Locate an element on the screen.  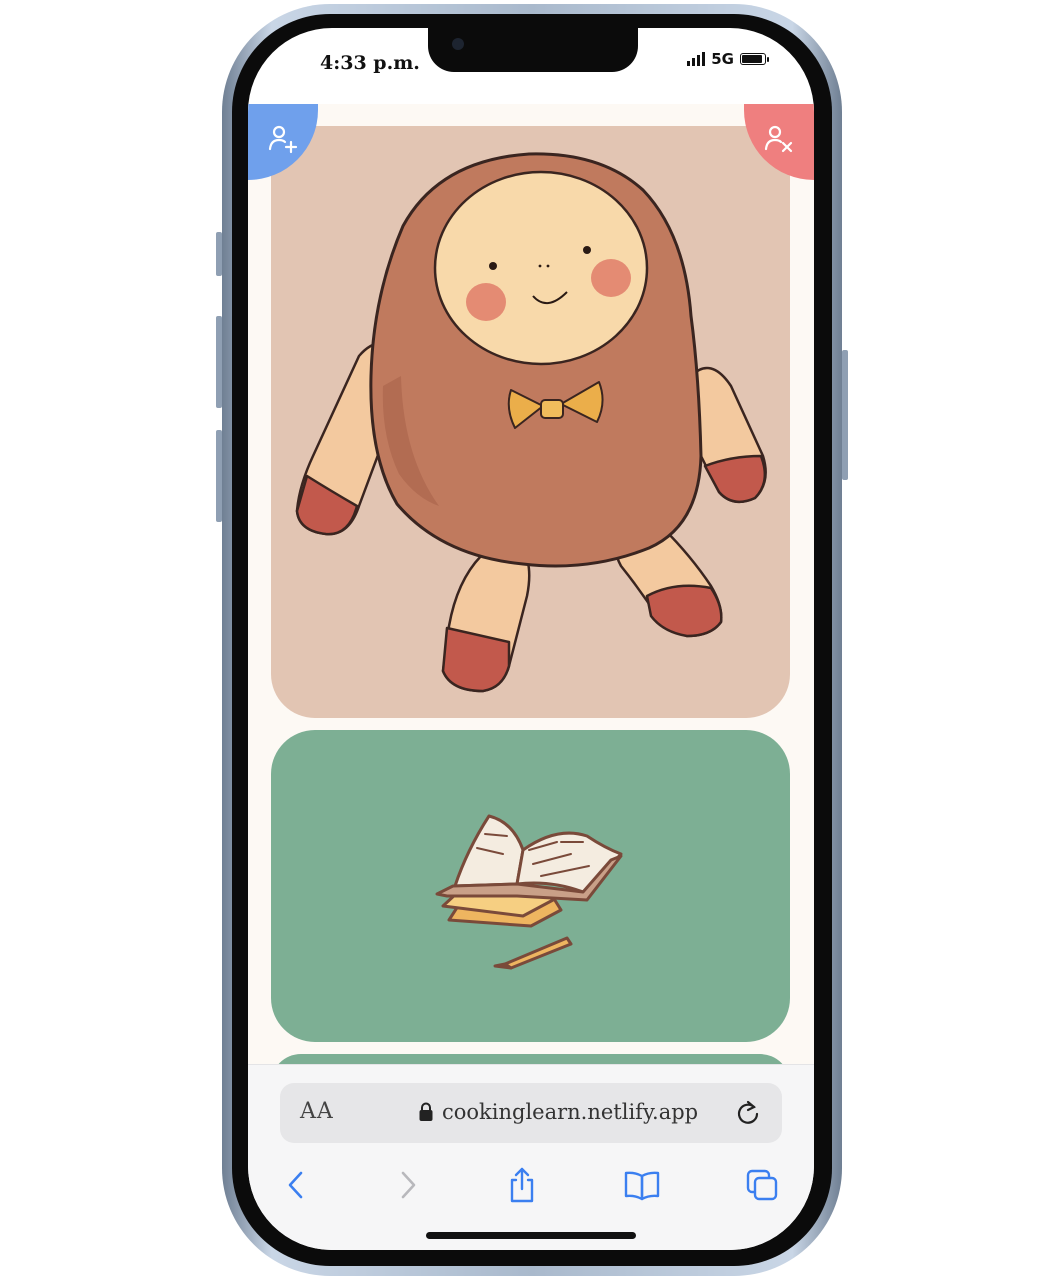
bookmarks-button is located at coordinates (642, 1185).